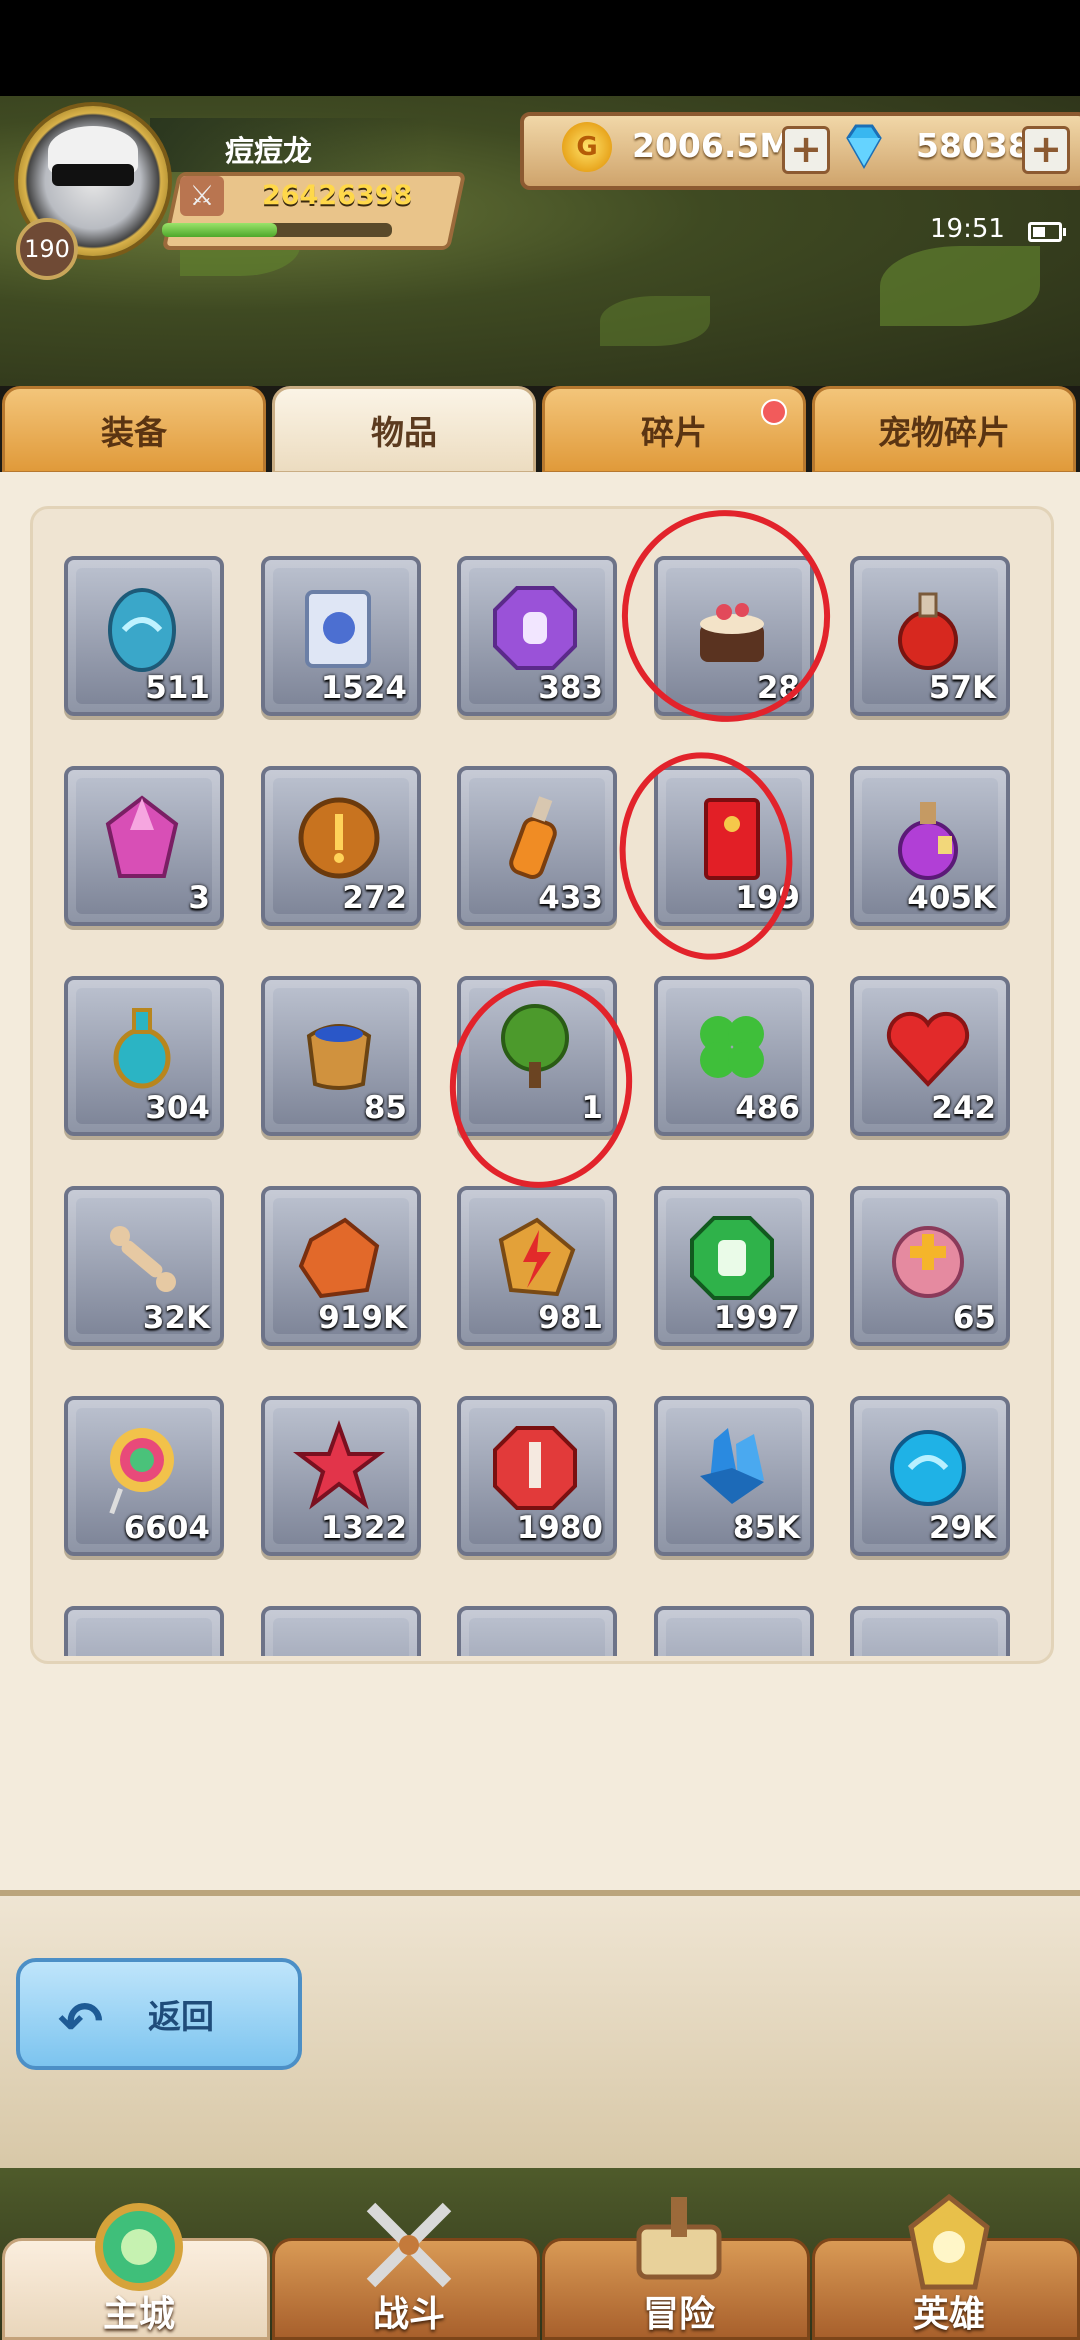 The image size is (1080, 2340). I want to click on item-count: 433, so click(570, 898).